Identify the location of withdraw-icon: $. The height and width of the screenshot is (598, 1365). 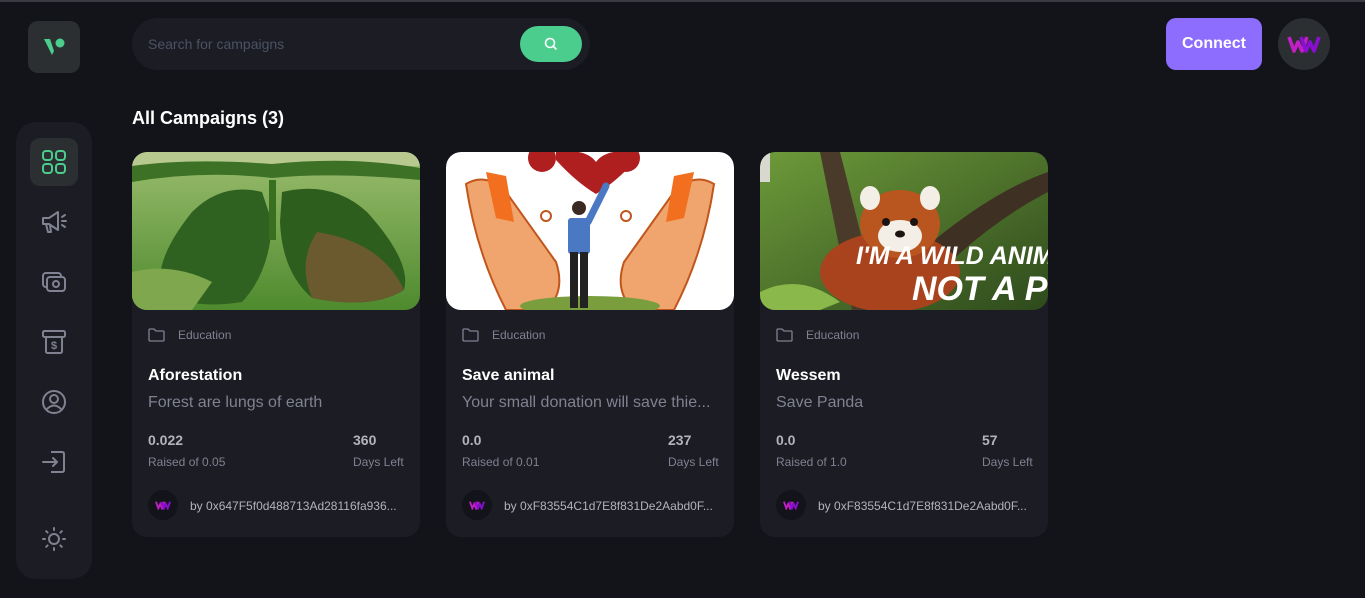
(54, 342).